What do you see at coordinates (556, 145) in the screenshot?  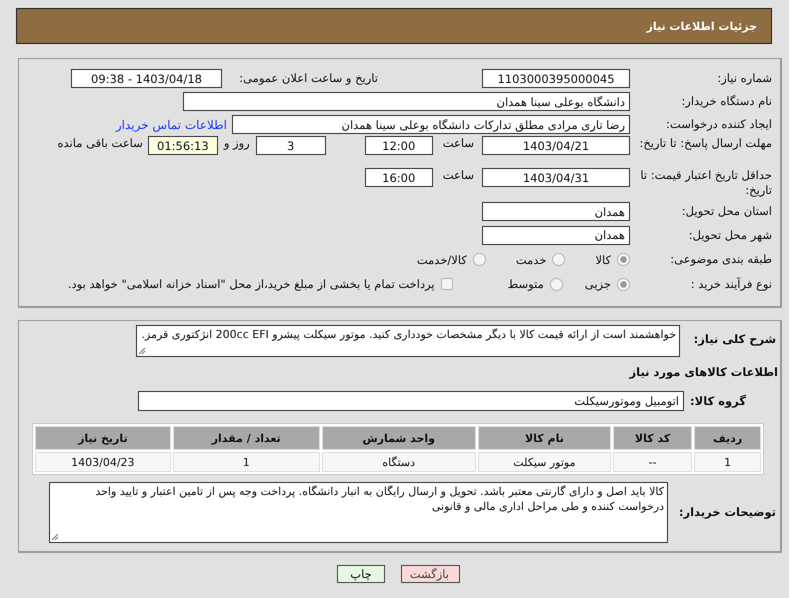 I see `reply-date-field: 1403/04/21` at bounding box center [556, 145].